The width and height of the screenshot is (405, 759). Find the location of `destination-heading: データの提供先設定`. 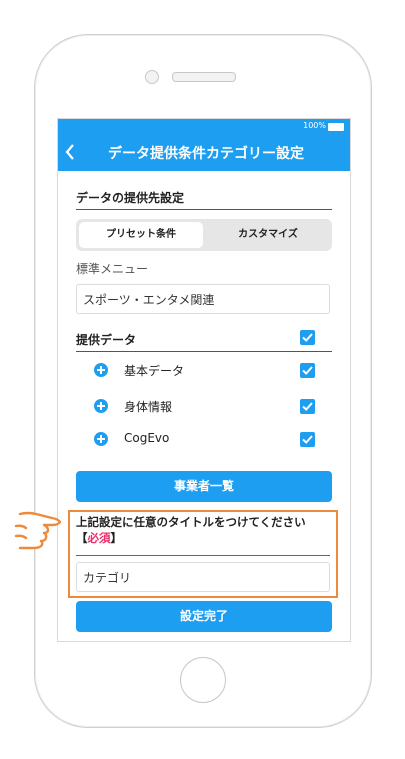

destination-heading: データの提供先設定 is located at coordinates (130, 198).